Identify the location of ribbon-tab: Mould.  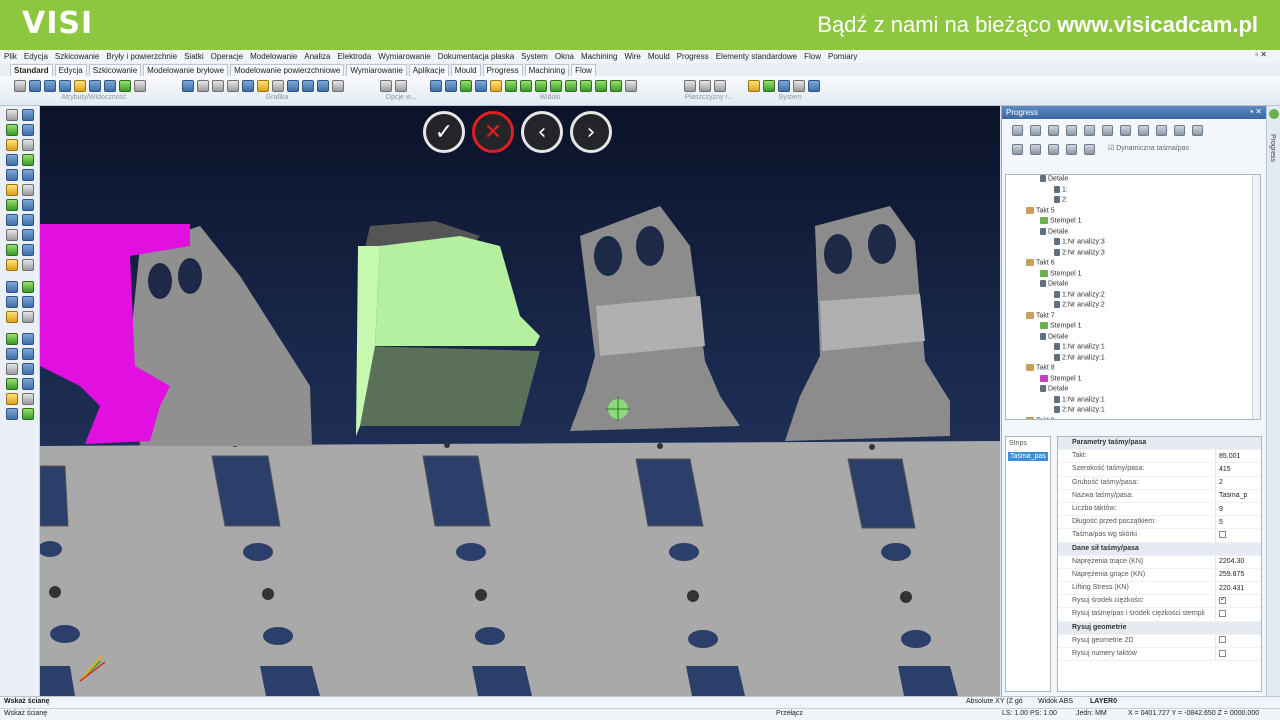
(465, 70).